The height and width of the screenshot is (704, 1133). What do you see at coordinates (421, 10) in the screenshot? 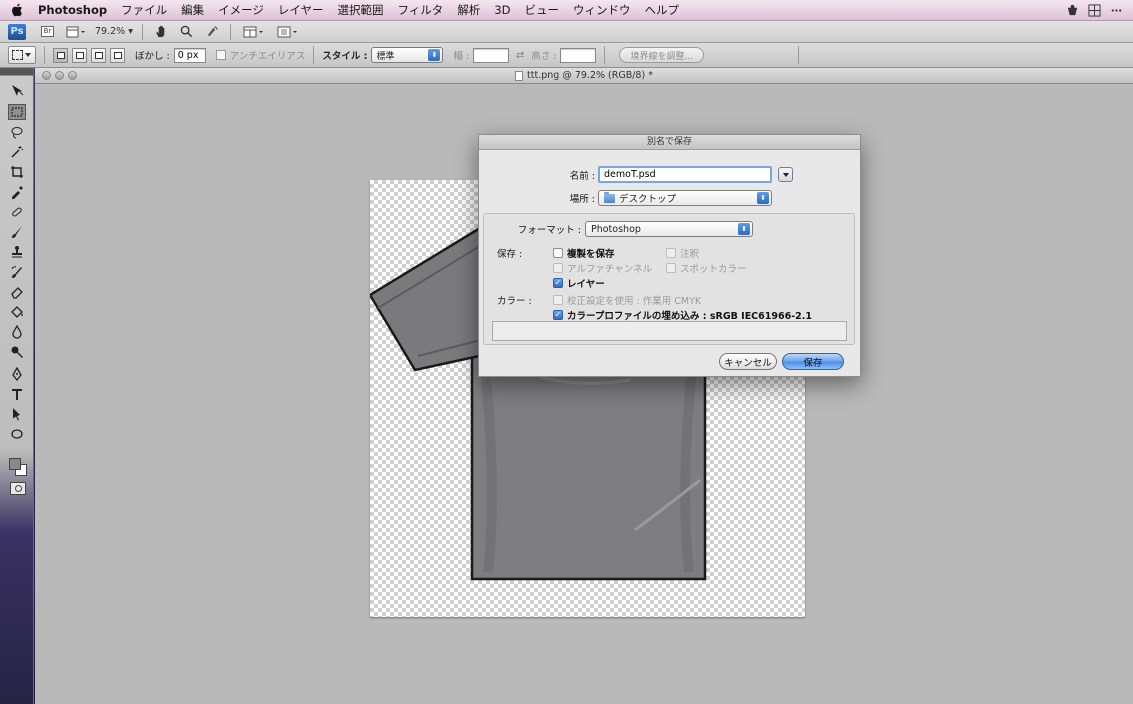
I see `menu-filter: フィルタ` at bounding box center [421, 10].